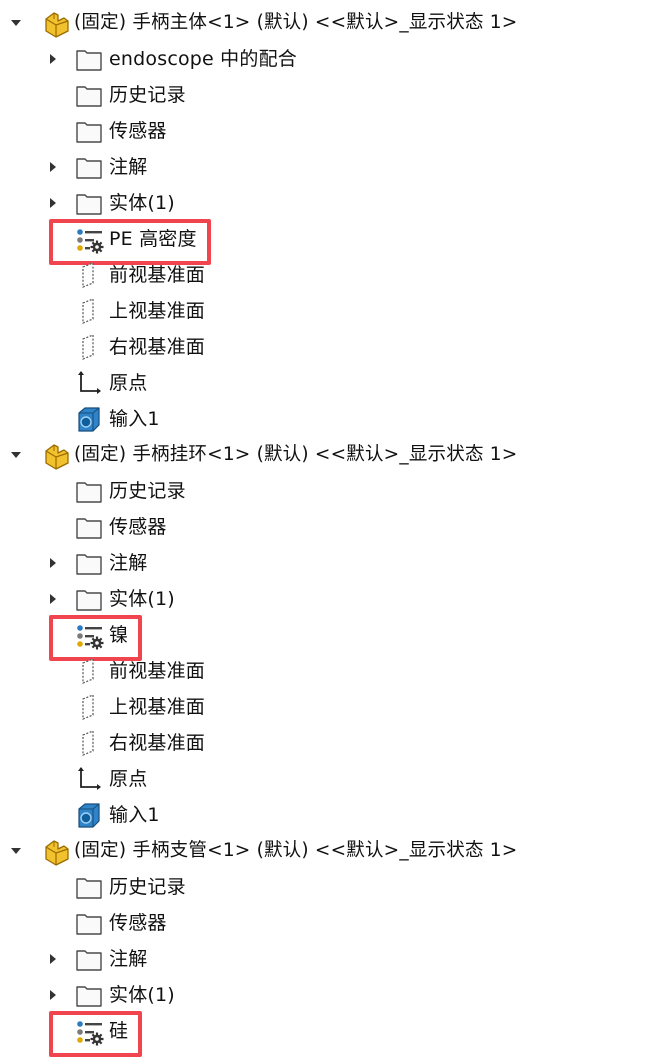  Describe the element at coordinates (296, 22) in the screenshot. I see `tree-node-label: (固定) 手柄主体<1> (默认) <<默认>_显示状态 1>` at that location.